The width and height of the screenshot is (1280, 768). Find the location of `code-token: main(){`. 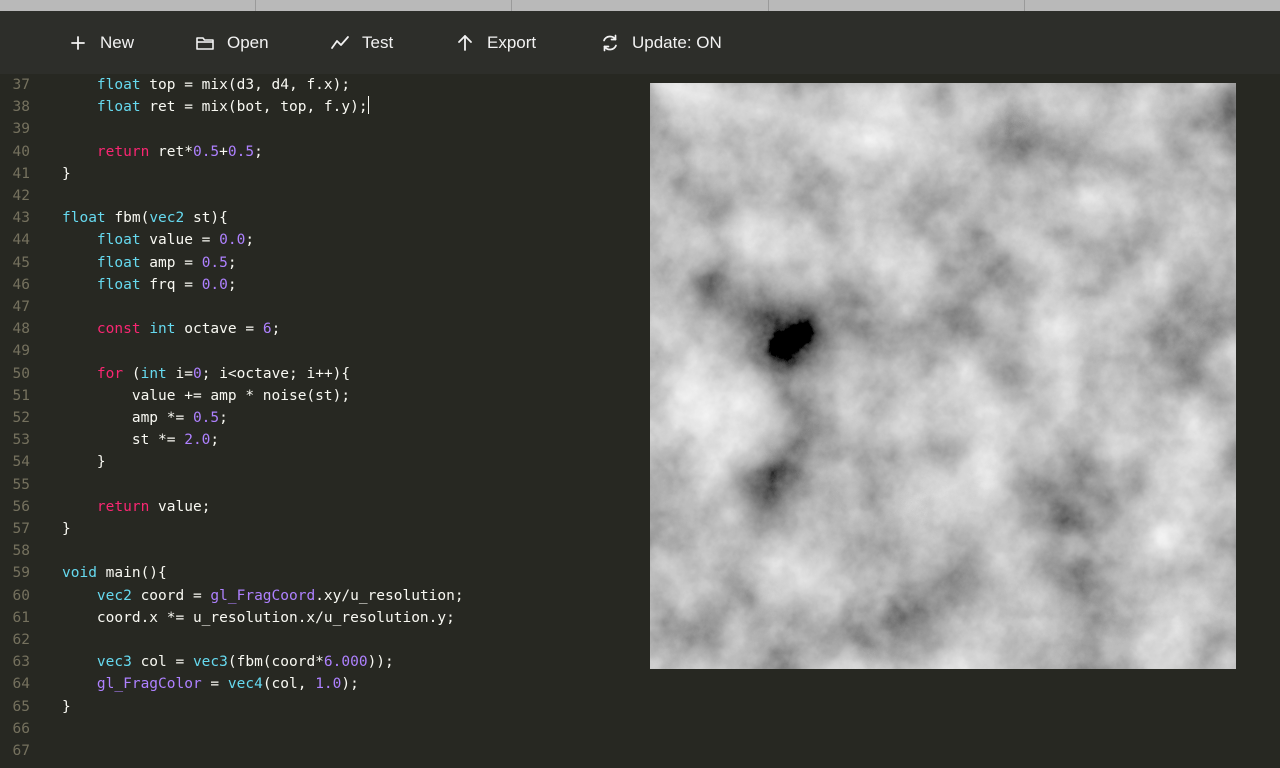

code-token: main(){ is located at coordinates (131, 573).